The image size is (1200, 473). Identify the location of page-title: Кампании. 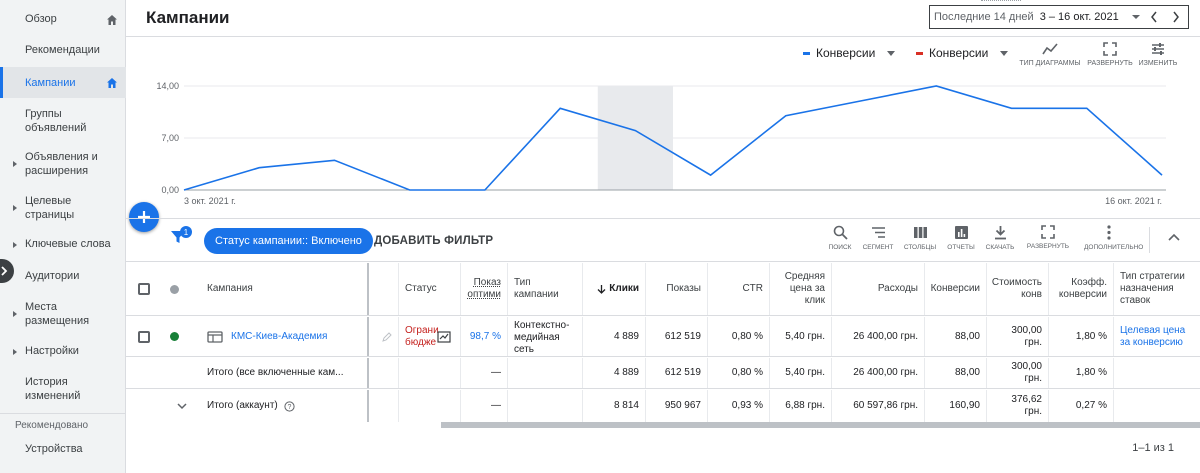
(188, 17).